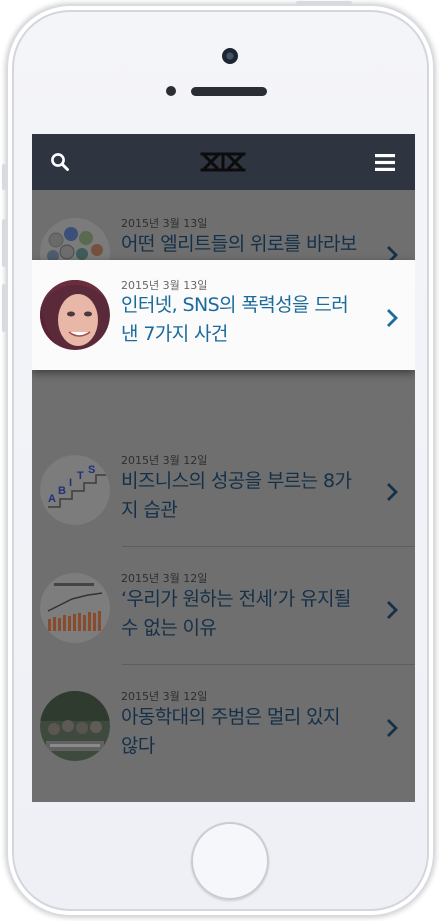 The width and height of the screenshot is (441, 921). I want to click on top-bar, so click(223, 162).